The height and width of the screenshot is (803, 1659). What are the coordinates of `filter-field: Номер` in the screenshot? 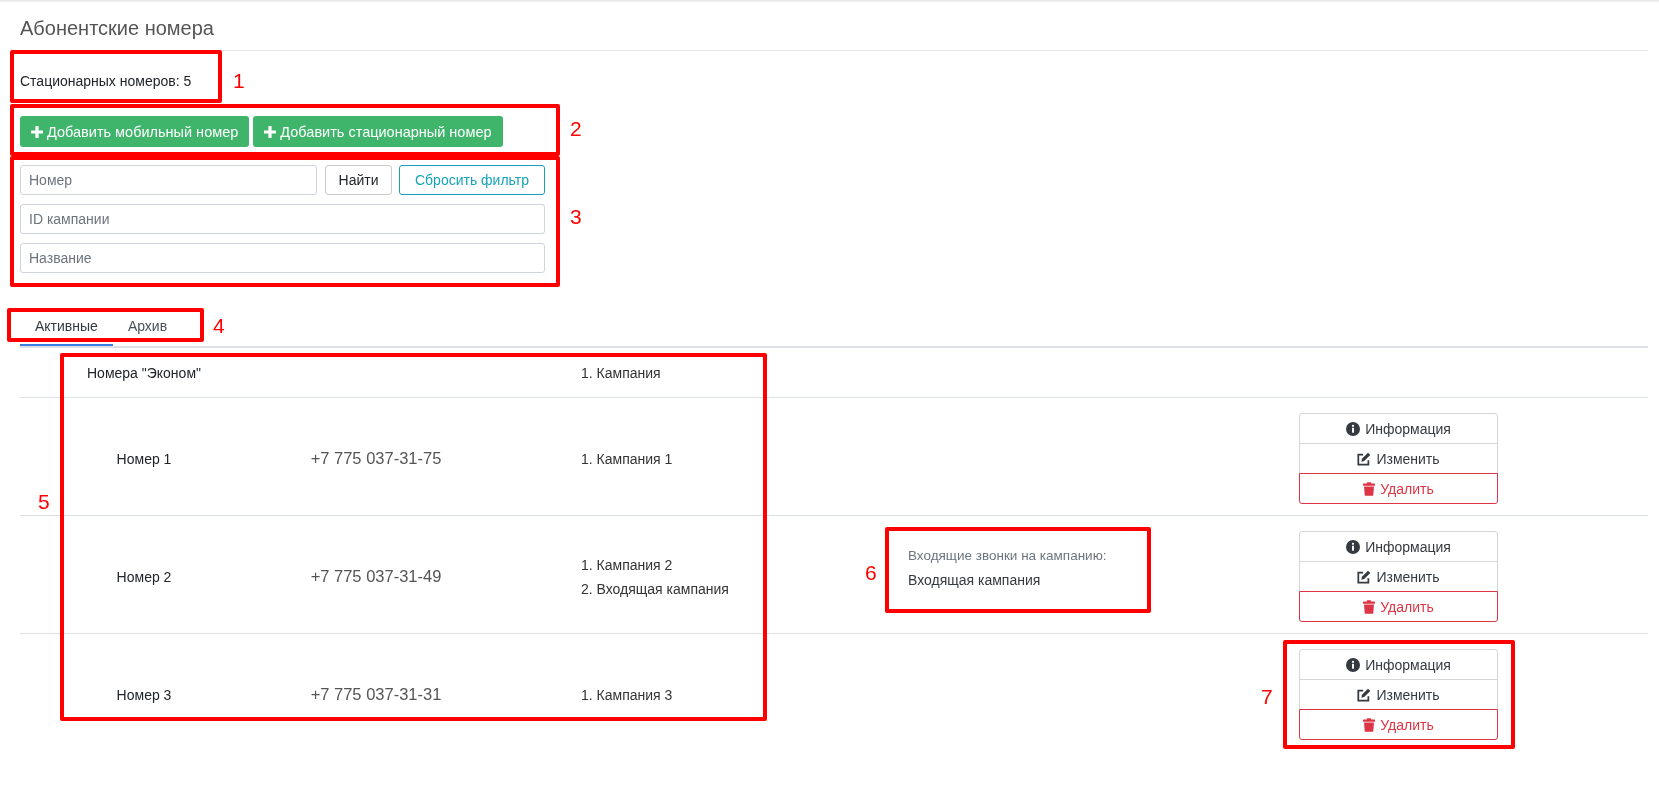 It's located at (168, 180).